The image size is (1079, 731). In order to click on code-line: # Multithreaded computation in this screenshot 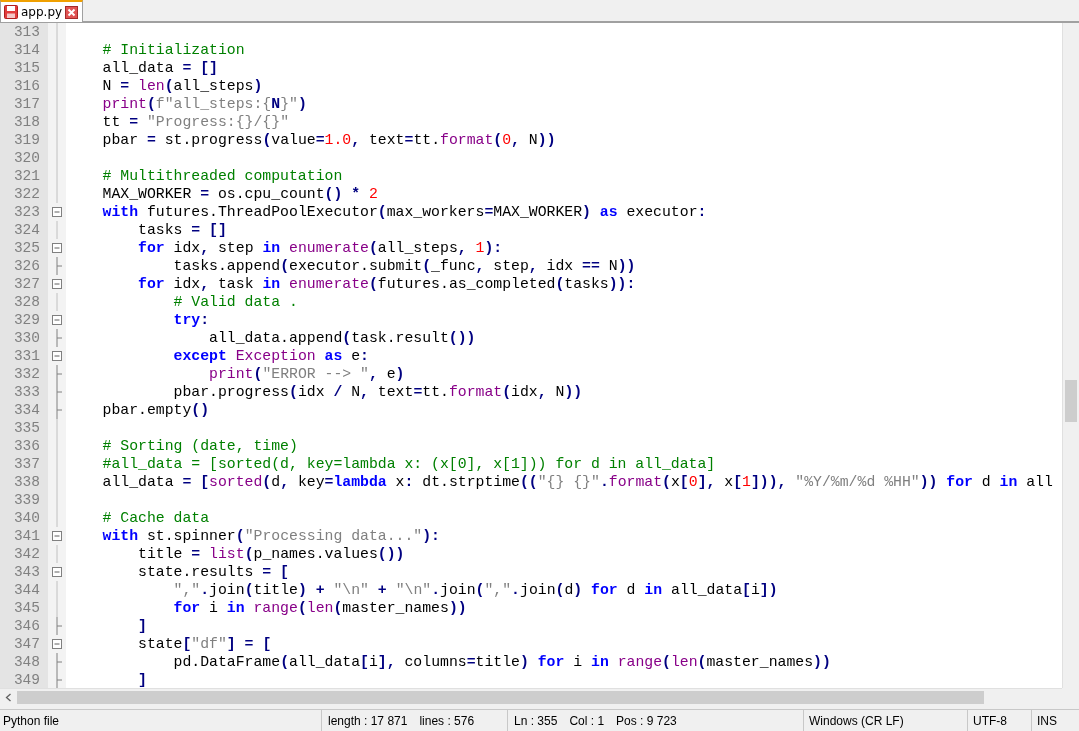, I will do `click(222, 176)`.